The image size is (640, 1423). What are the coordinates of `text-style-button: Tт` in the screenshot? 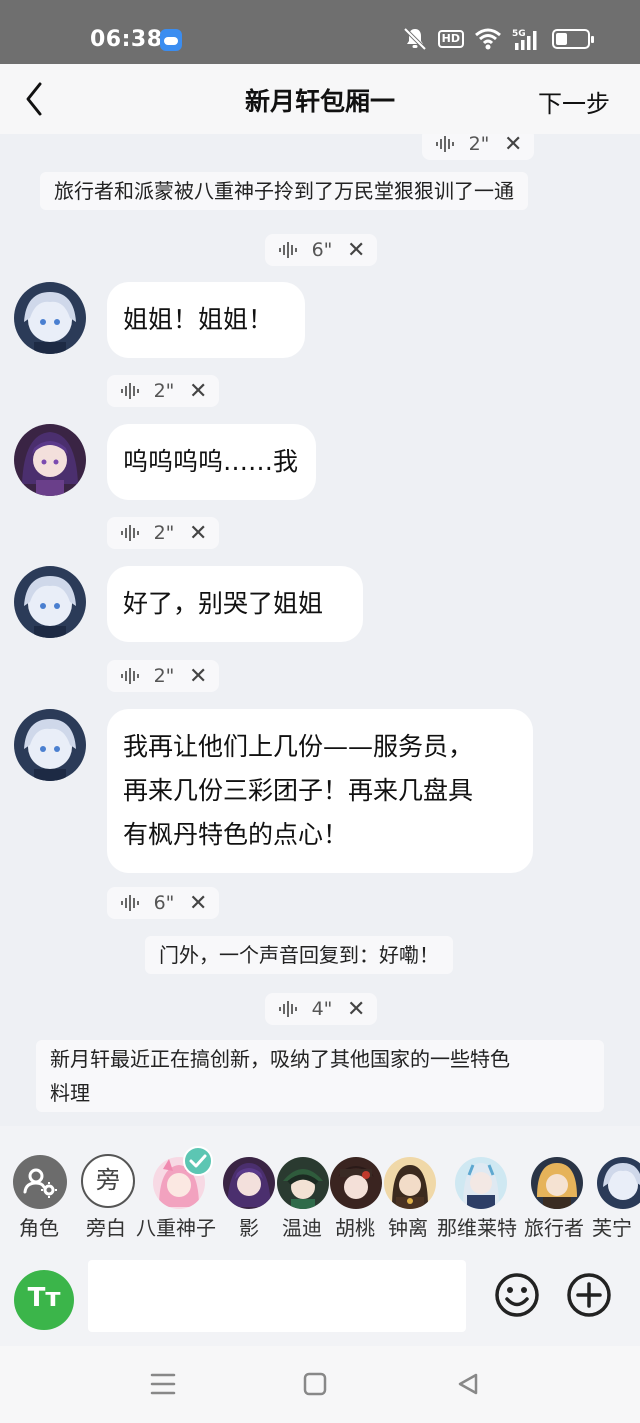 It's located at (44, 1300).